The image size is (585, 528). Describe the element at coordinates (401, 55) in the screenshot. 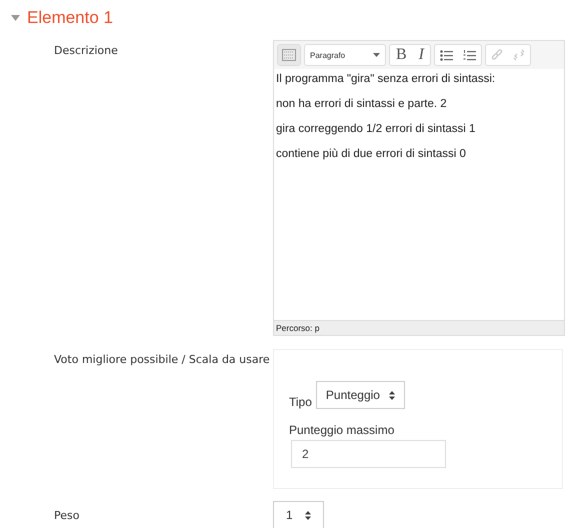

I see `bold-button: B` at that location.